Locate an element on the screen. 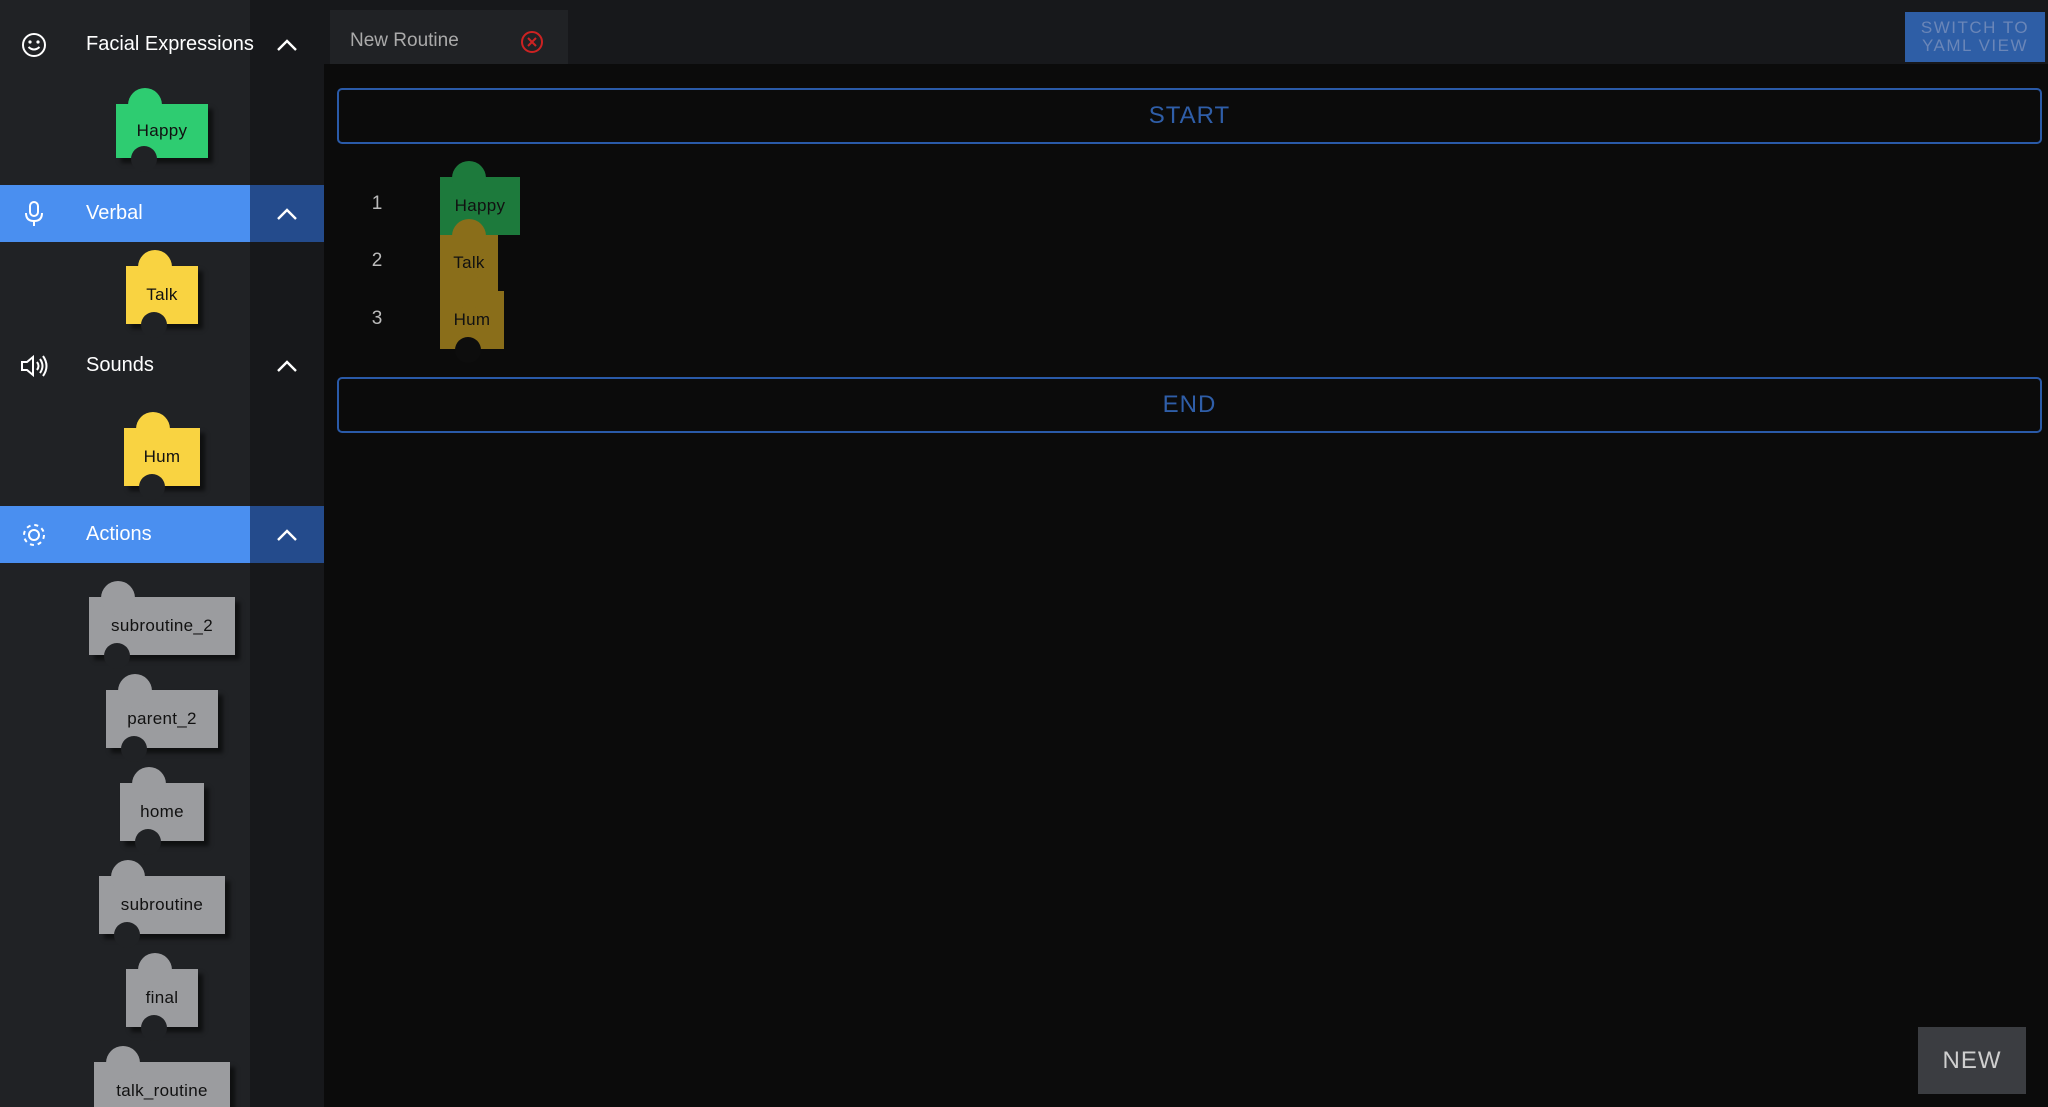 This screenshot has width=2048, height=1107. switch-to-yaml-button: SWITCH TO YAML VIEW is located at coordinates (1975, 37).